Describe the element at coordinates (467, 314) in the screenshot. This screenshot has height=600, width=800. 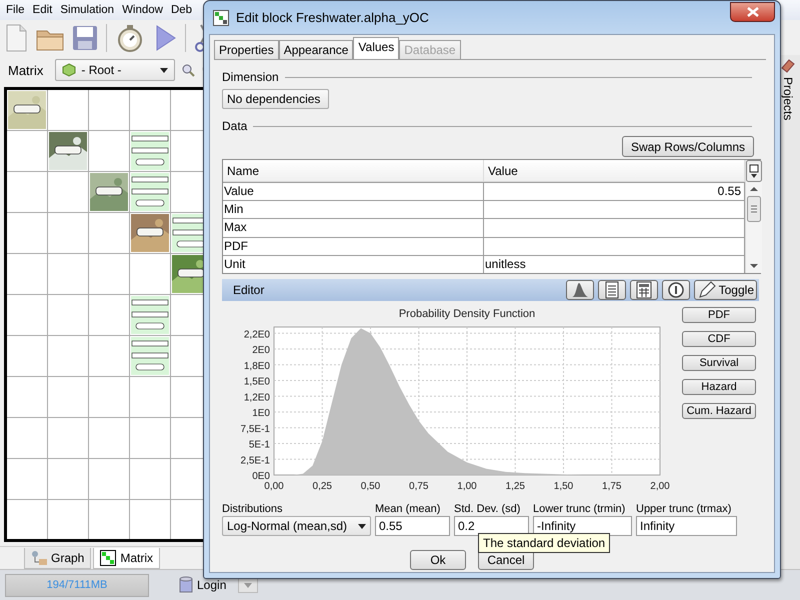
I see `chart-title: Probability Density Function` at that location.